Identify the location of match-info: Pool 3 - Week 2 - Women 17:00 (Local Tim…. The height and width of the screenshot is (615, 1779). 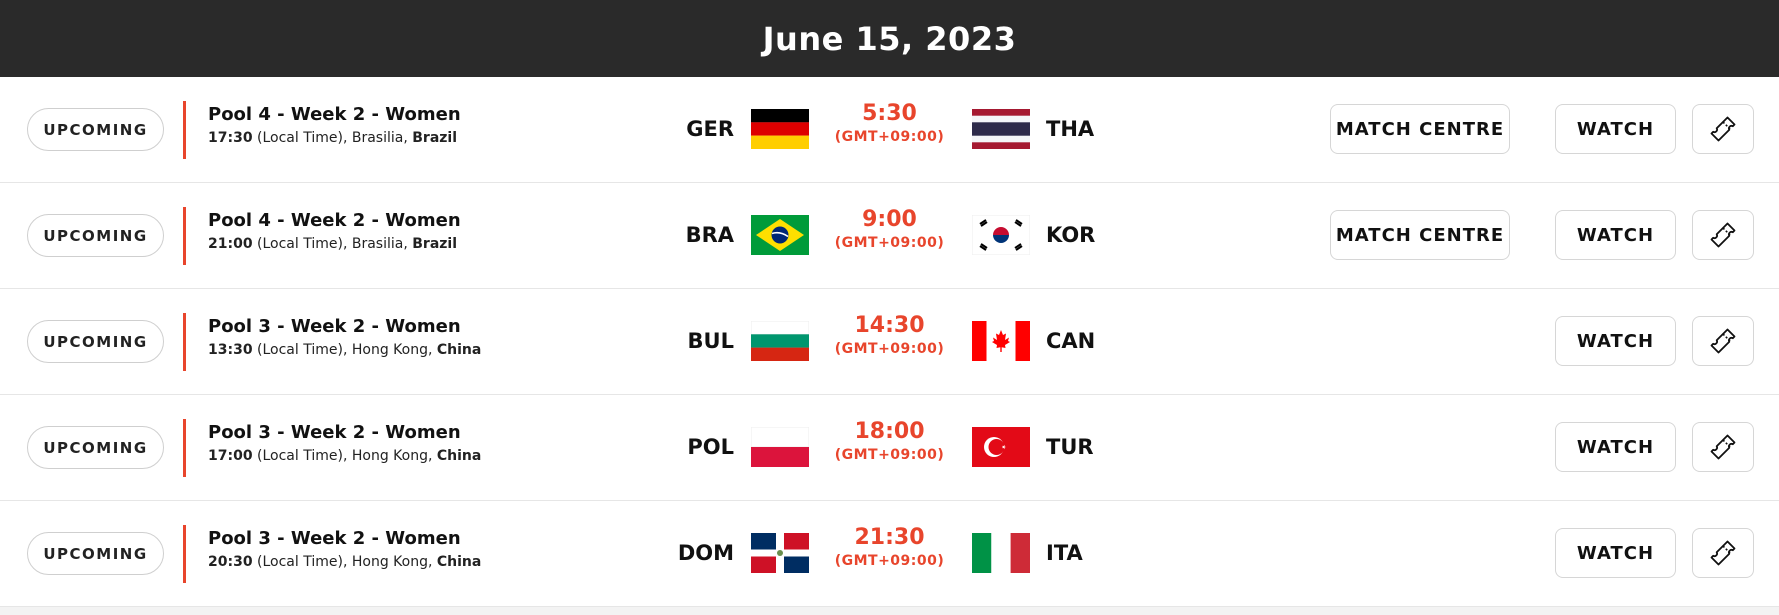
(344, 442).